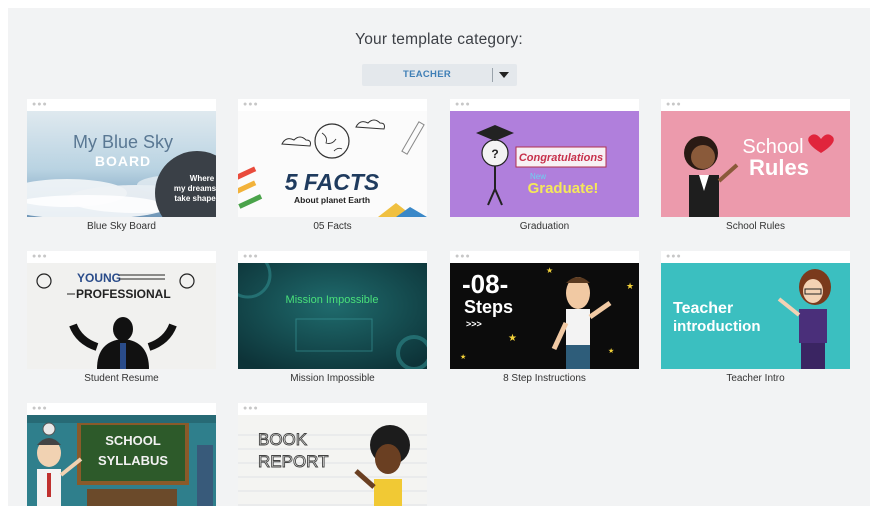  I want to click on template-thumbnail: Mission Impossible, so click(332, 316).